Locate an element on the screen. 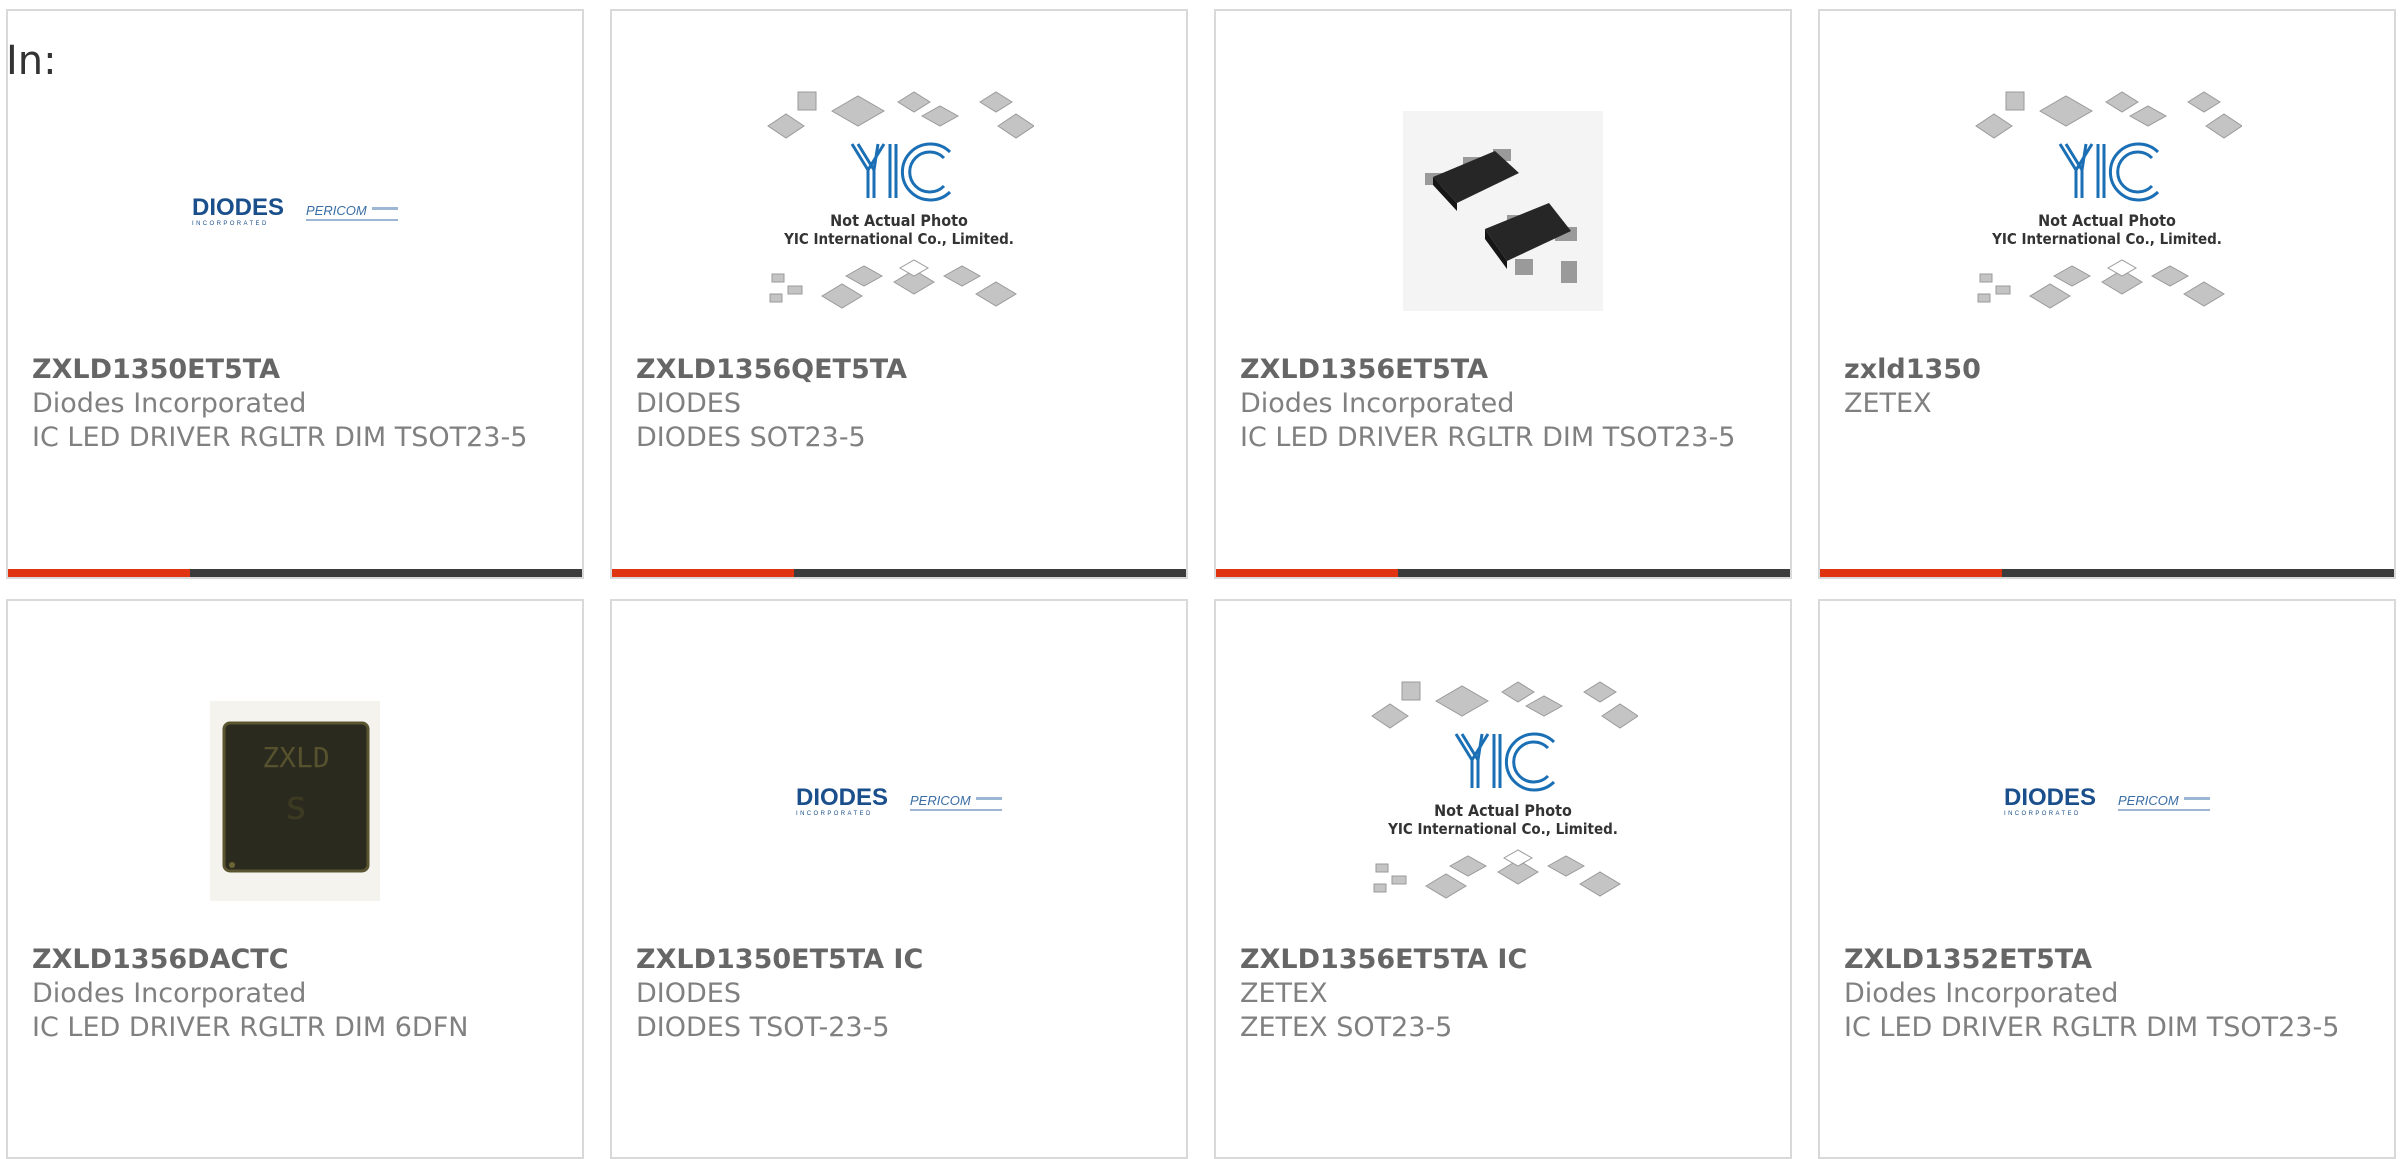 This screenshot has width=2400, height=1159. description: IC LED DRIVER RGLTR DIM 6DFN is located at coordinates (250, 1027).